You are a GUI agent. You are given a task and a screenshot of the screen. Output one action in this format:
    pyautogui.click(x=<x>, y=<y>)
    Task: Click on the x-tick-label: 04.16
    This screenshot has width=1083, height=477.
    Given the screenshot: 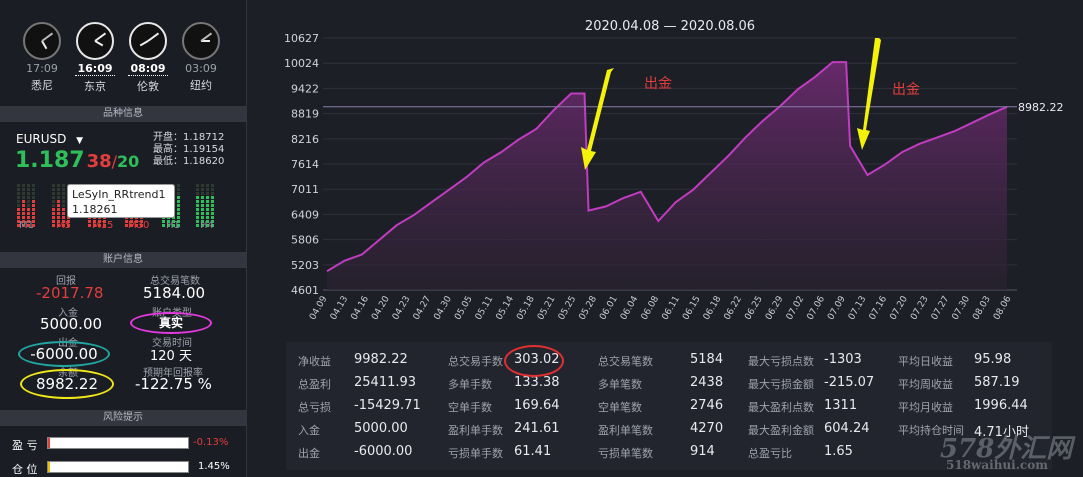 What is the action you would take?
    pyautogui.click(x=361, y=308)
    